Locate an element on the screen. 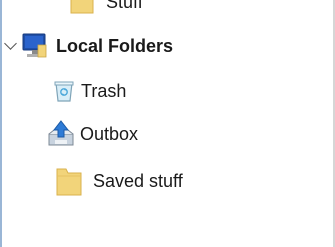 This screenshot has height=247, width=335. account-label: Local Folders is located at coordinates (115, 46).